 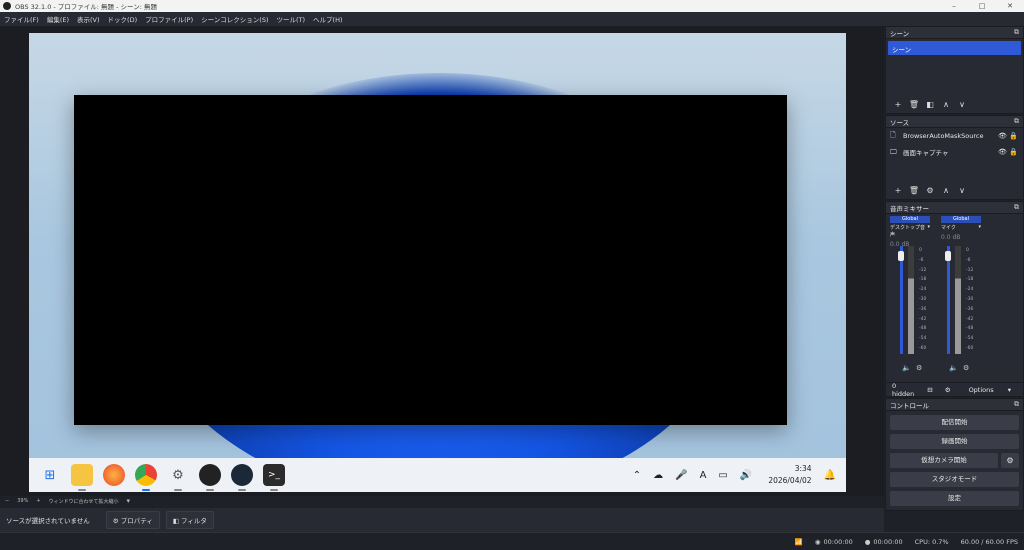 I want to click on tick: 0, so click(x=967, y=250).